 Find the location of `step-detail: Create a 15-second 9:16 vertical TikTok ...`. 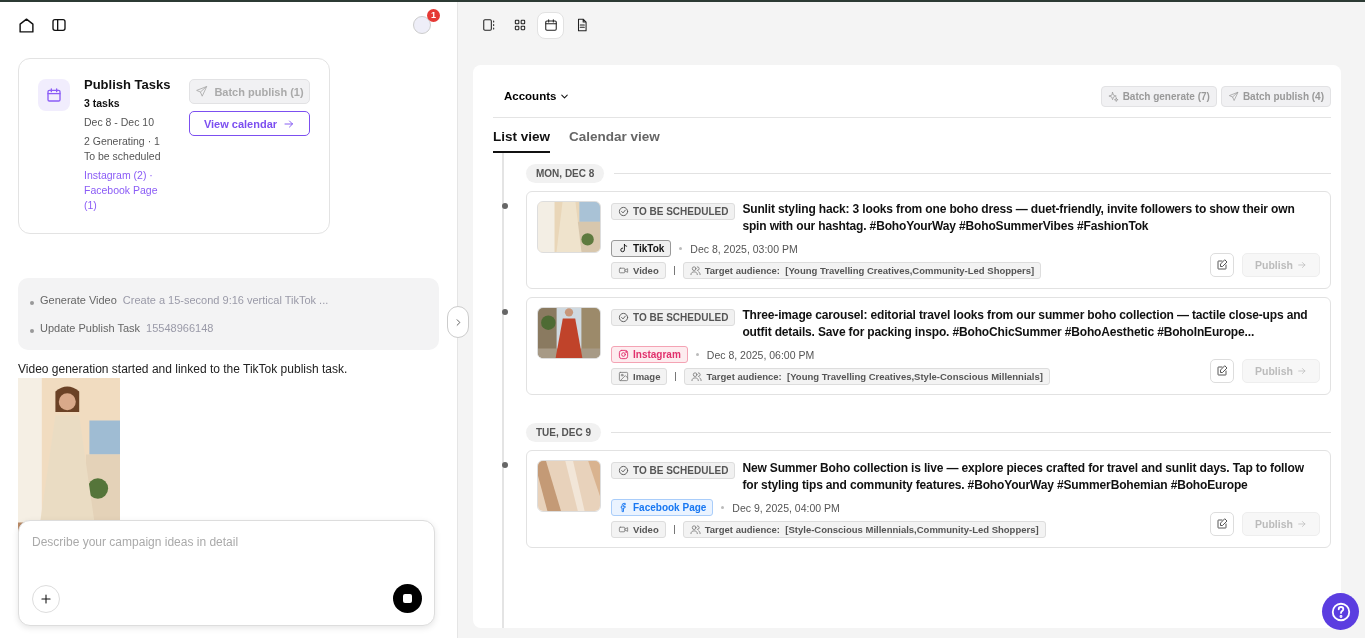

step-detail: Create a 15-second 9:16 vertical TikTok ... is located at coordinates (225, 300).